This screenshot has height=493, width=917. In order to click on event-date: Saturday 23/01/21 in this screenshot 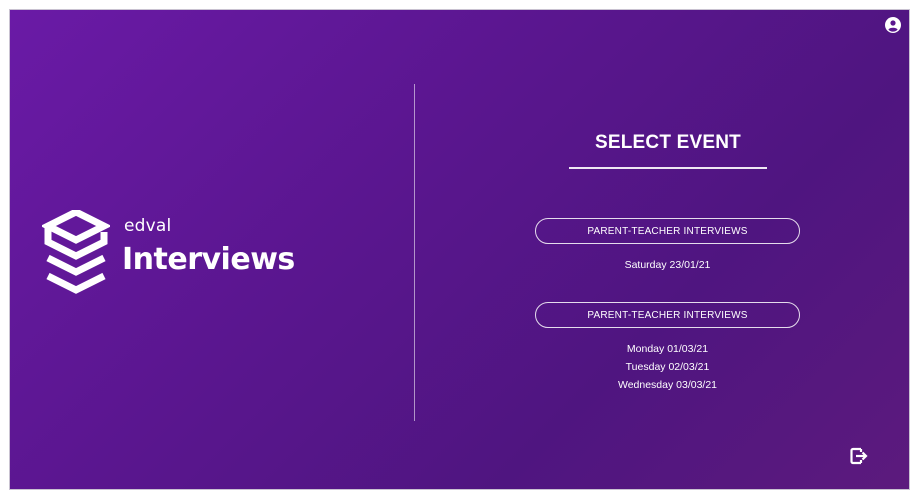, I will do `click(667, 265)`.